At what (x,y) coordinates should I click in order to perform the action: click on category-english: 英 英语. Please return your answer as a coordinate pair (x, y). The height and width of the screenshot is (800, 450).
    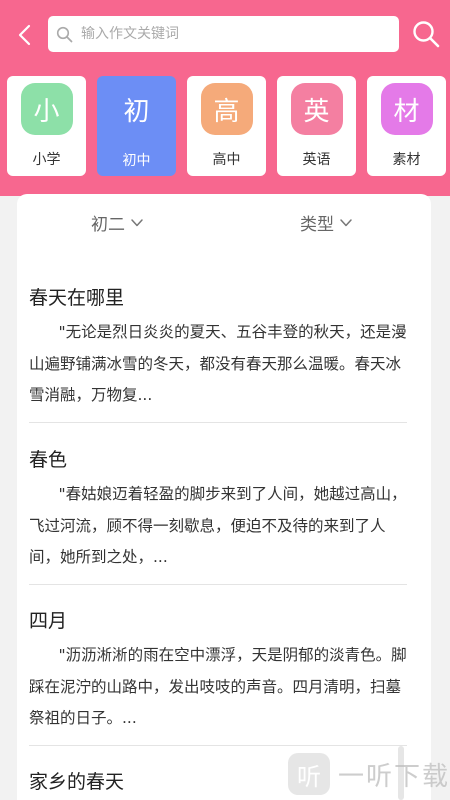
    Looking at the image, I should click on (316, 126).